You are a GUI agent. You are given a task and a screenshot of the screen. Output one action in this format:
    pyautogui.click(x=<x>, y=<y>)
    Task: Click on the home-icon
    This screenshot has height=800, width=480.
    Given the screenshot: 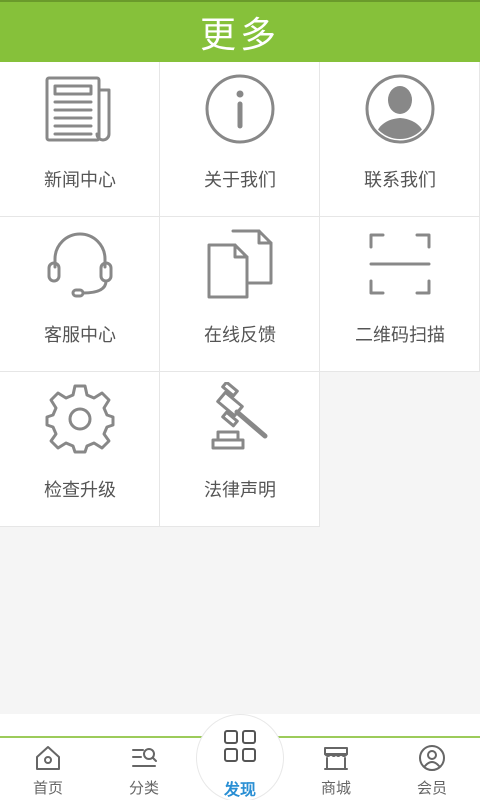 What is the action you would take?
    pyautogui.click(x=48, y=758)
    